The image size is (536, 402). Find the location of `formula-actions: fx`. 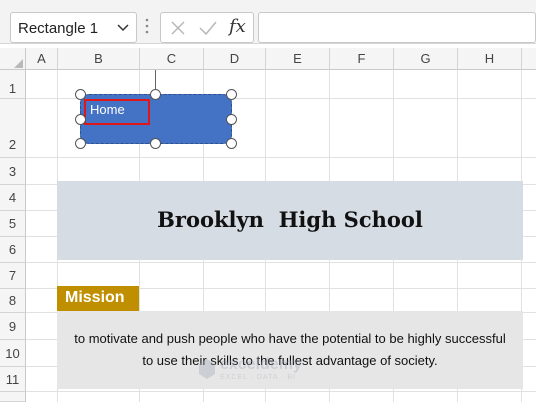

formula-actions: fx is located at coordinates (207, 27).